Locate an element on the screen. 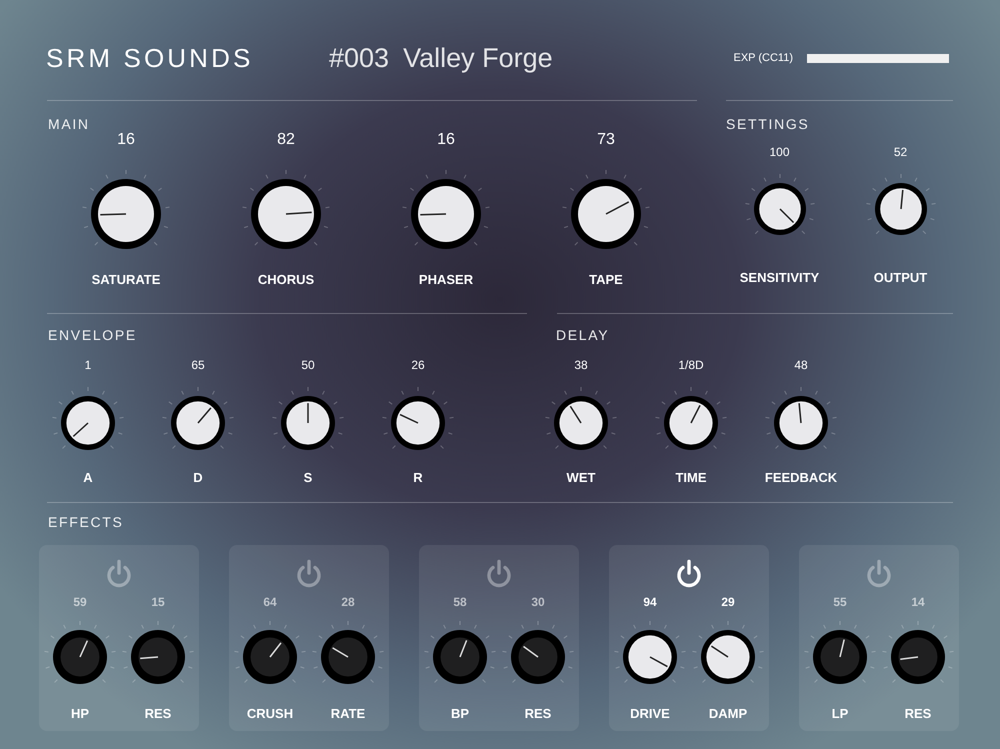 This screenshot has height=749, width=1000. knob-label: TIME is located at coordinates (691, 478).